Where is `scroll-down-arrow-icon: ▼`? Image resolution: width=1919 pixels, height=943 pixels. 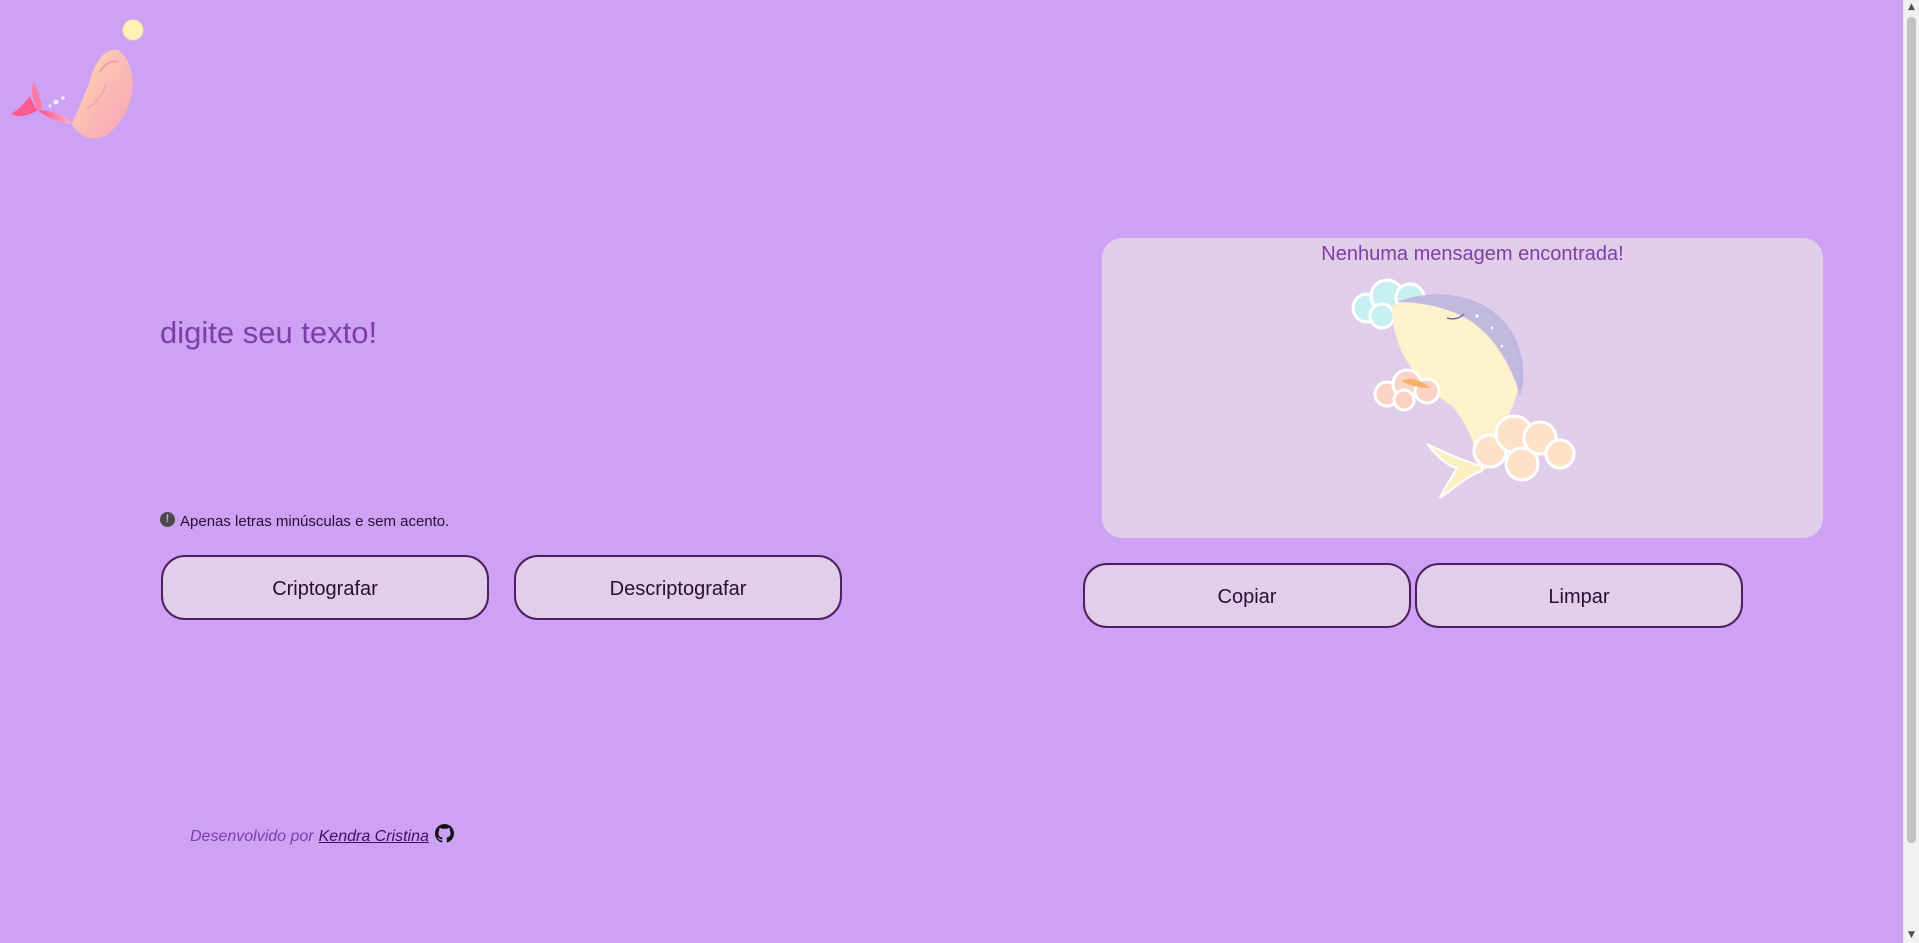 scroll-down-arrow-icon: ▼ is located at coordinates (1911, 935).